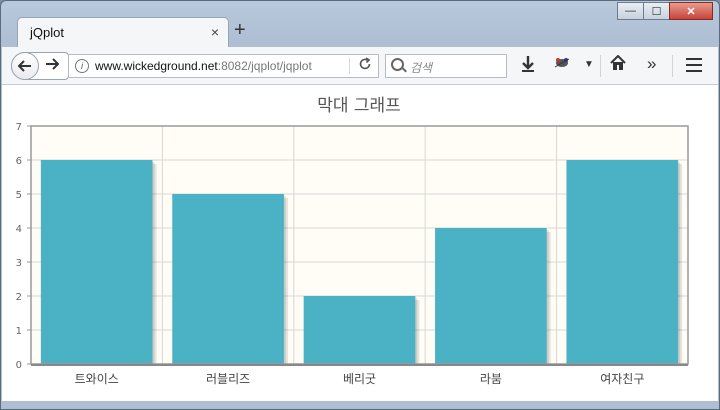  Describe the element at coordinates (240, 30) in the screenshot. I see `new-tab-button: +` at that location.